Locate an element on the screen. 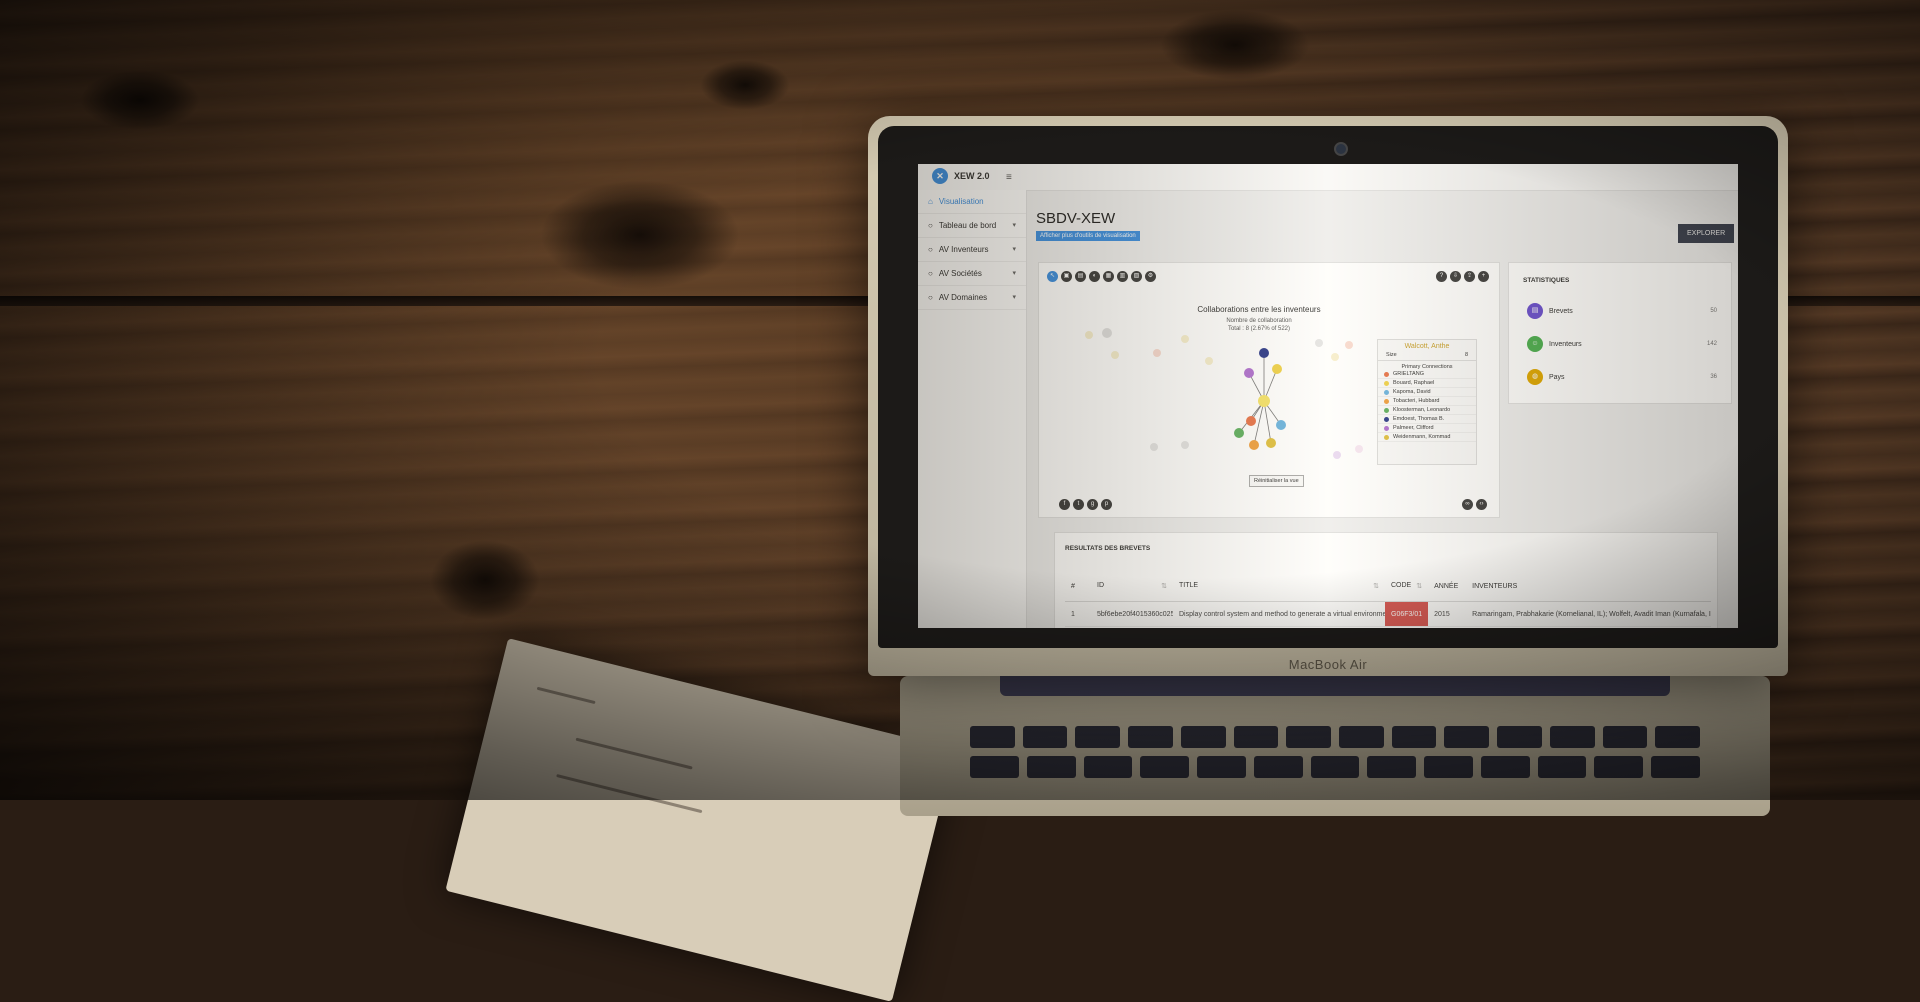 The height and width of the screenshot is (1002, 1920). legend-item-label: Tobacteri, Hubbard is located at coordinates (1416, 401).